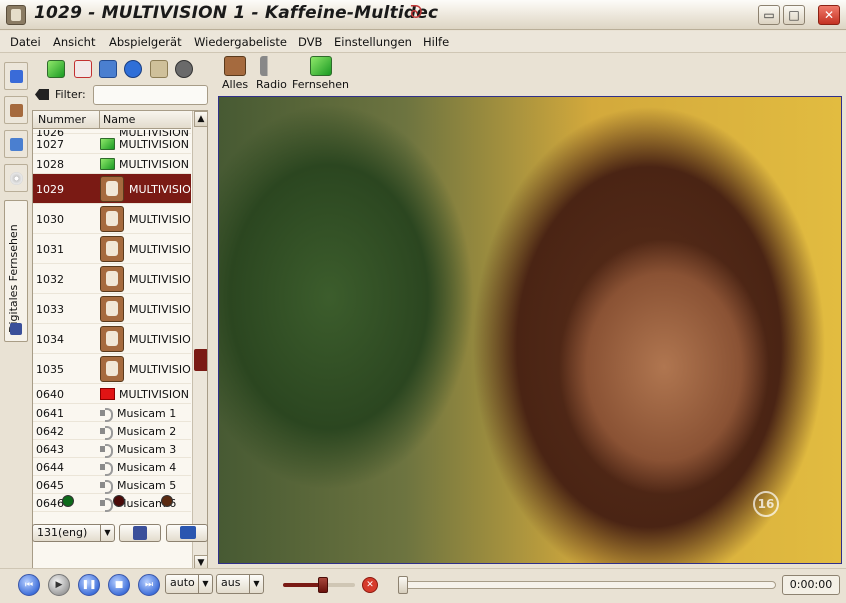 The height and width of the screenshot is (603, 846). I want to click on clear-filter-icon, so click(42, 94).